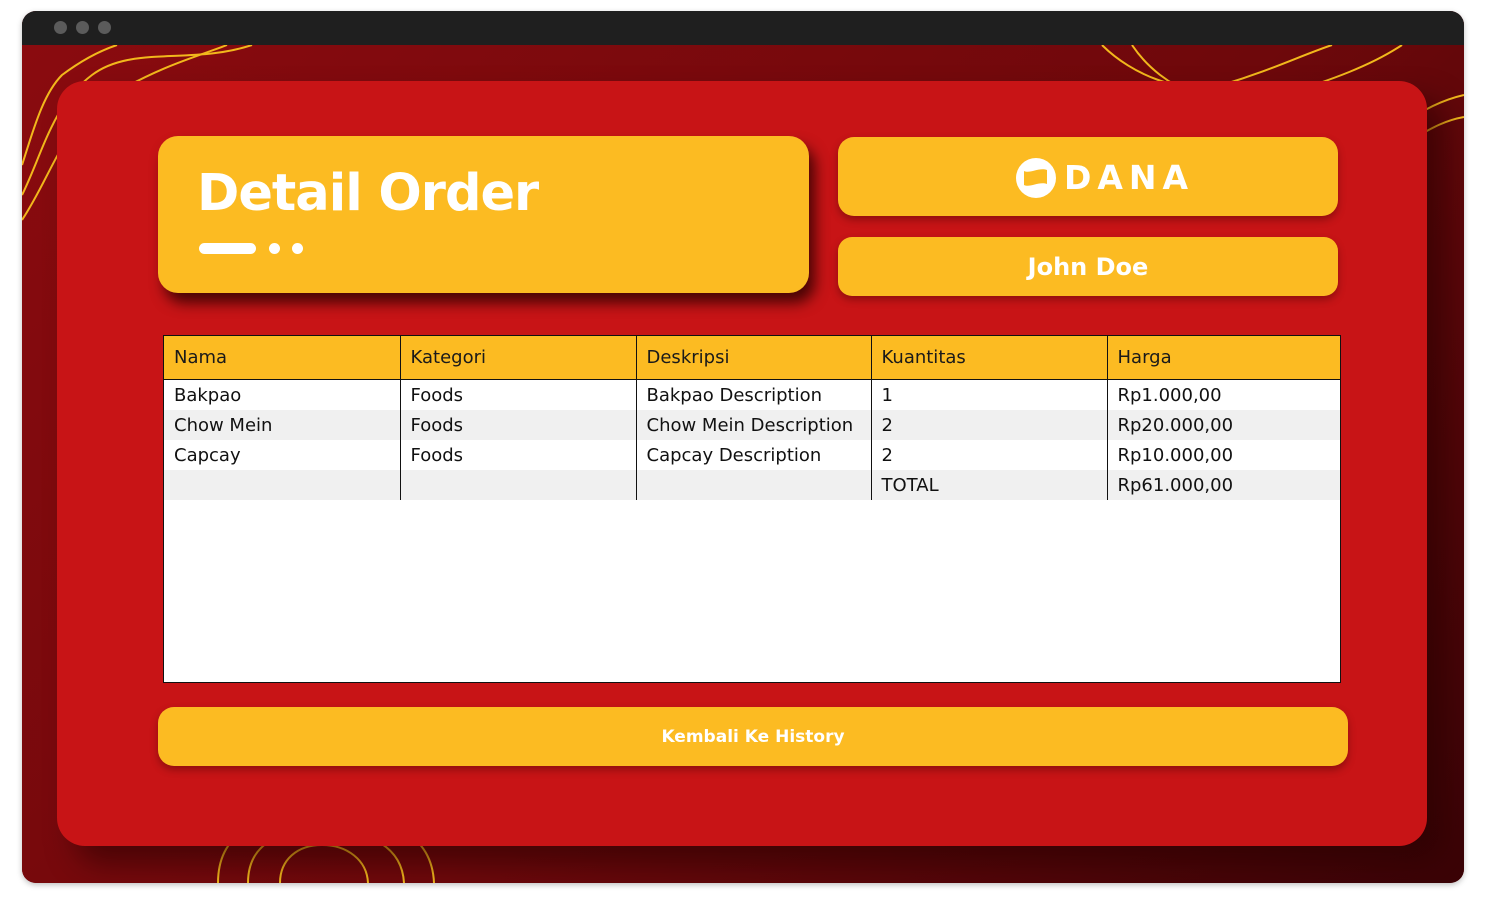 Image resolution: width=1486 pixels, height=921 pixels. I want to click on back-to-history-button: Kembali Ke History, so click(753, 736).